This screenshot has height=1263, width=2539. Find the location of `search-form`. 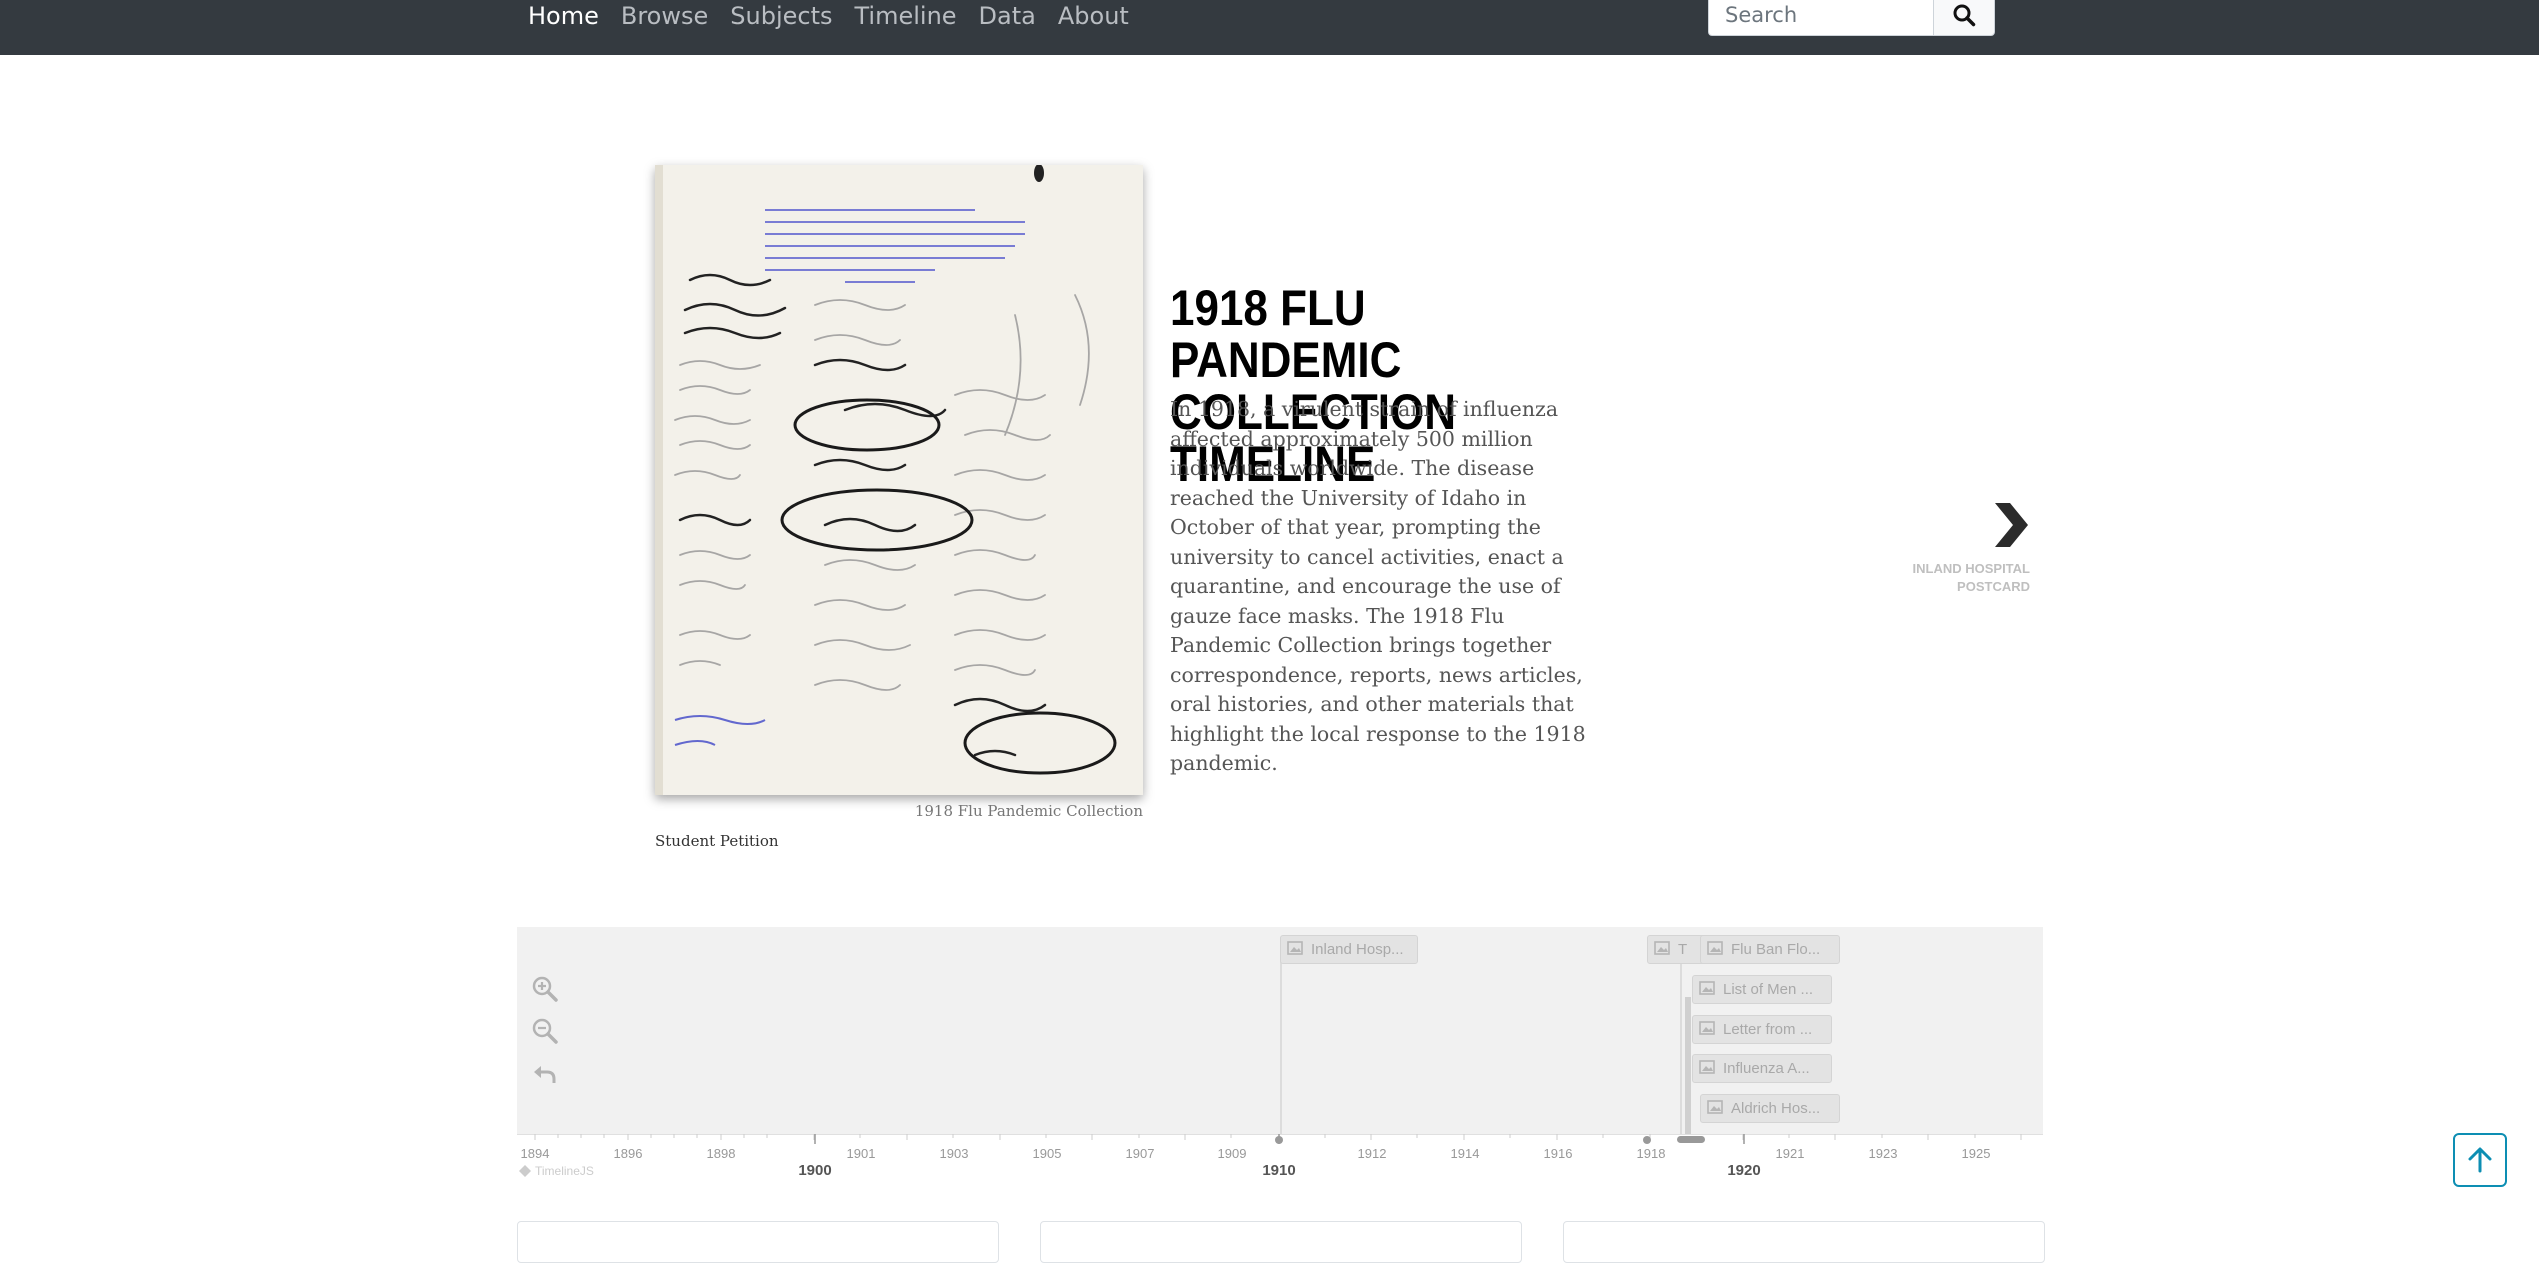

search-form is located at coordinates (1851, 18).